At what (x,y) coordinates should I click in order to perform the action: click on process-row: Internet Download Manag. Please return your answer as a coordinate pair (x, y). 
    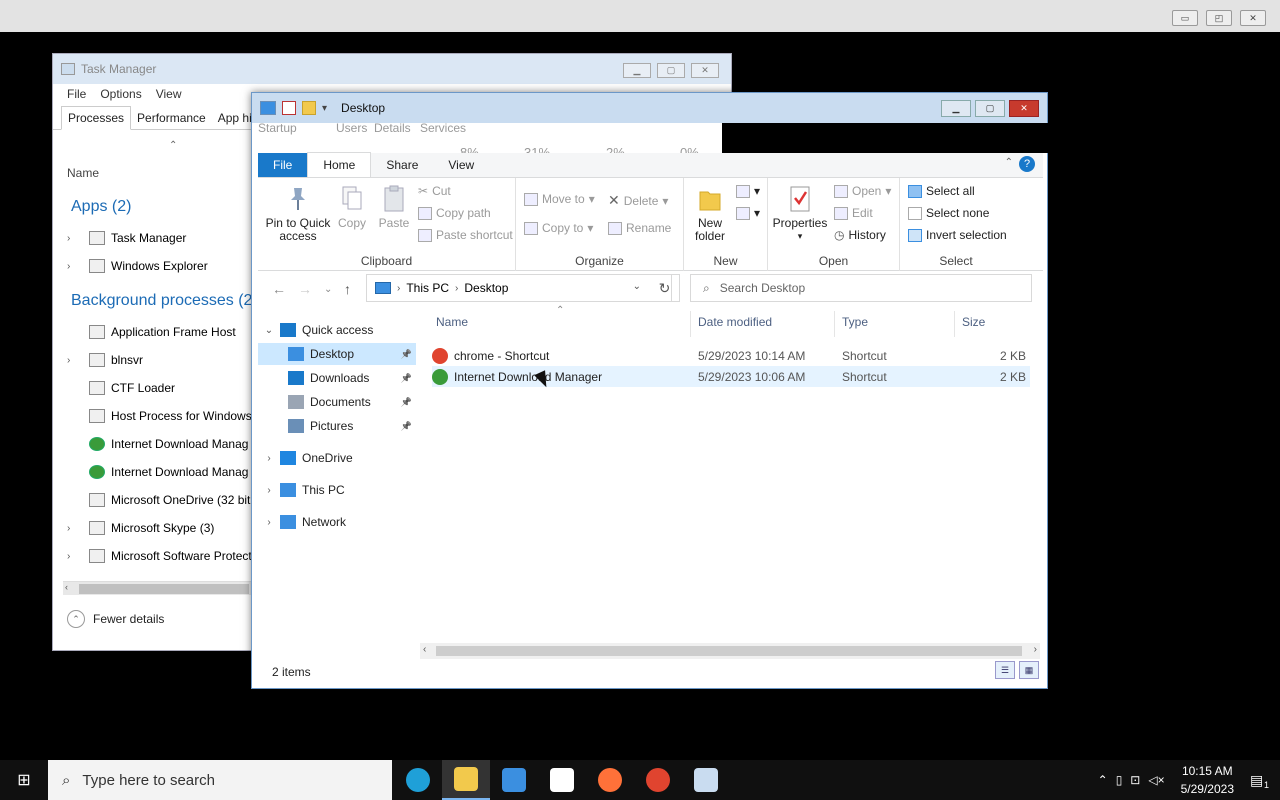
    Looking at the image, I should click on (157, 472).